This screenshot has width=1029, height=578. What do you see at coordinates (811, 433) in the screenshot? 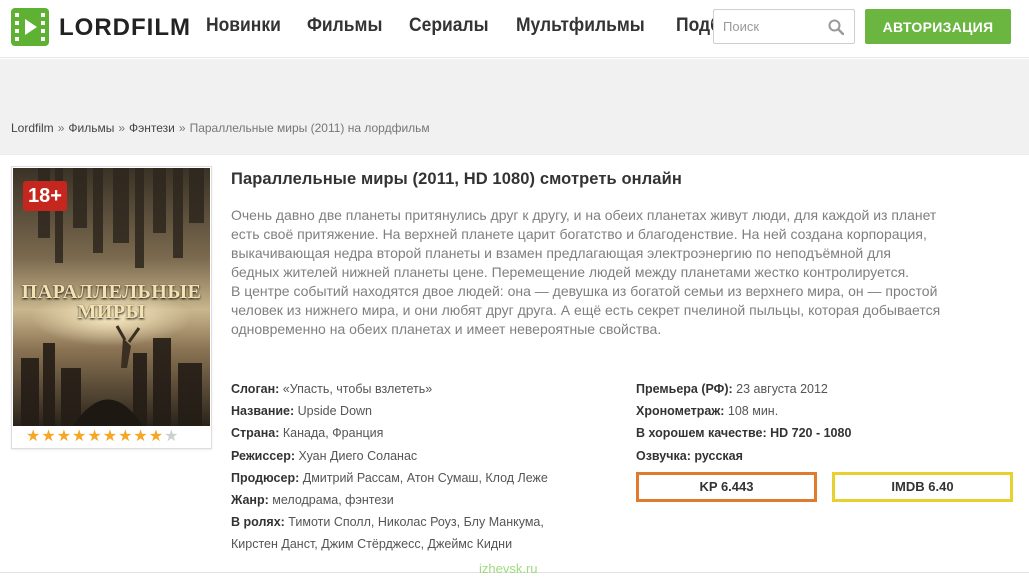
I see `info-value: HD 720 - 1080` at bounding box center [811, 433].